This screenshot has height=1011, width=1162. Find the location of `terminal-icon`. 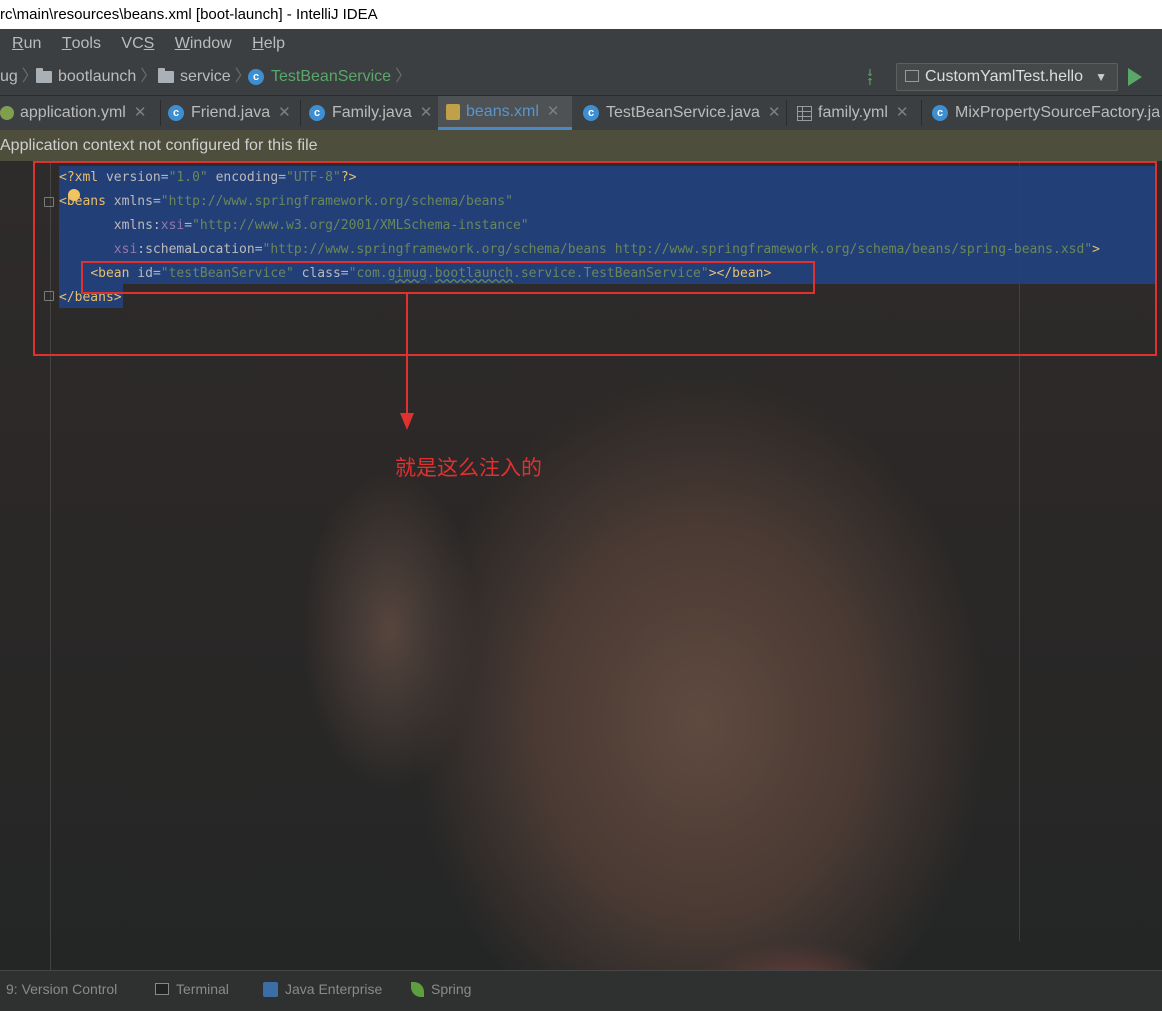

terminal-icon is located at coordinates (162, 989).